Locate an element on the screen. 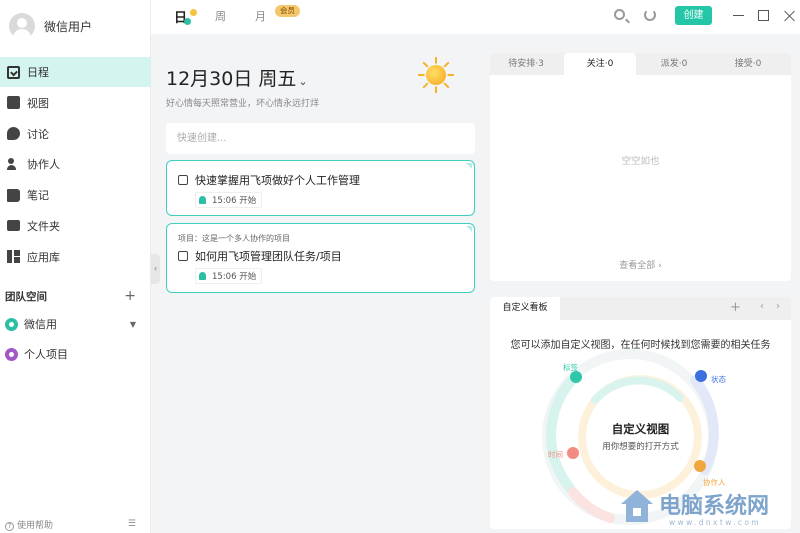 Image resolution: width=800 pixels, height=533 pixels. task-card: 项目：这是一个多人协作的项目 如何用飞项管理团队任务/项目 15:06 开始 is located at coordinates (320, 258).